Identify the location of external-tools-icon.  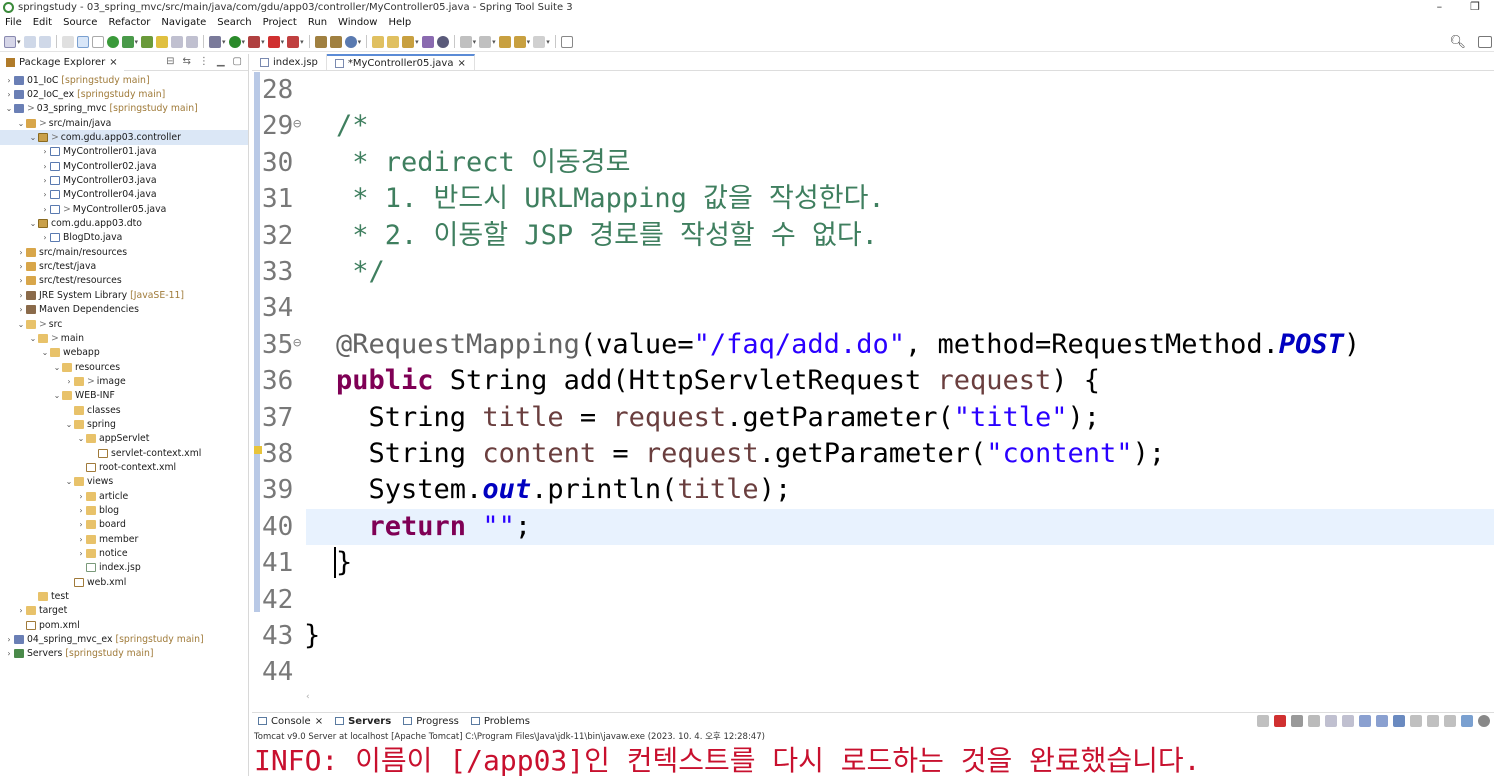
(254, 41).